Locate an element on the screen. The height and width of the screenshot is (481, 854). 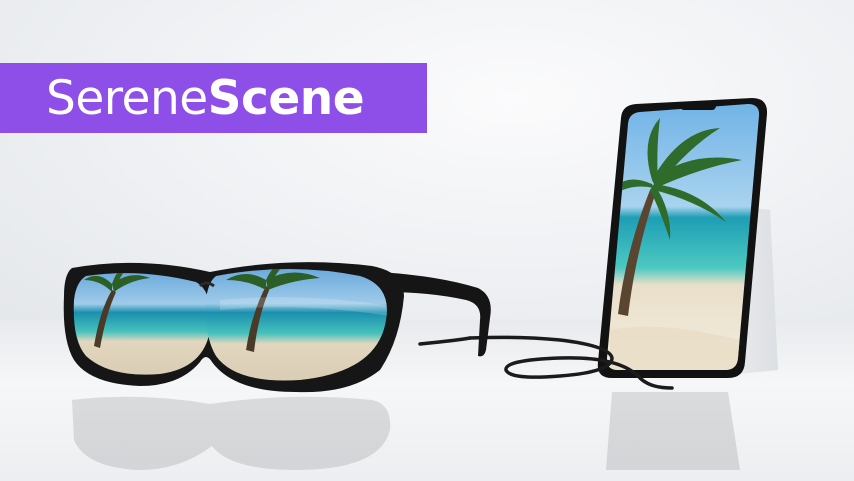
brand-name-bold: Scene is located at coordinates (286, 98).